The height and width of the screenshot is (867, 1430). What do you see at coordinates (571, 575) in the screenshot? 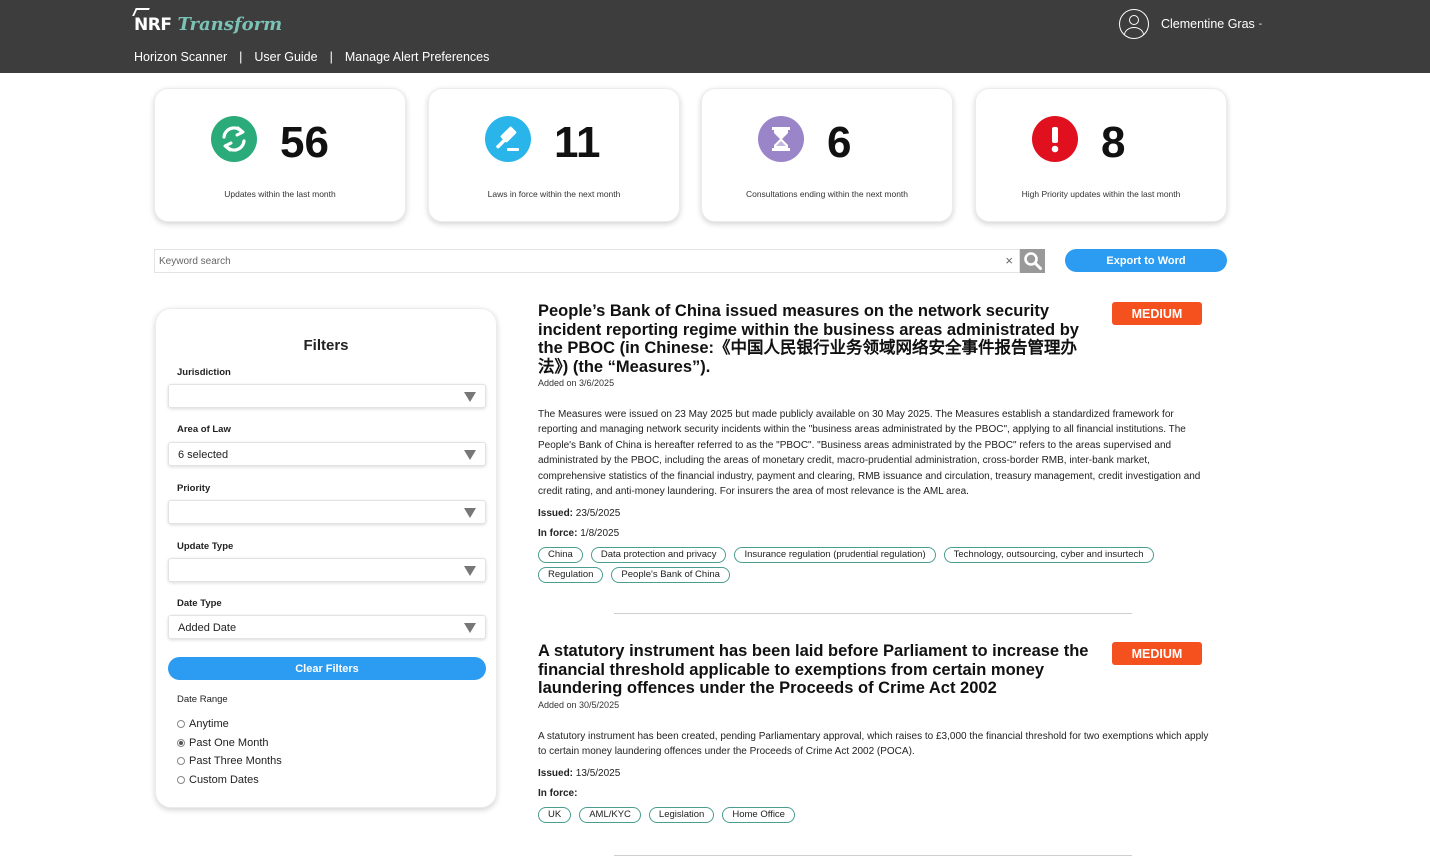
I see `tag: Regulation` at bounding box center [571, 575].